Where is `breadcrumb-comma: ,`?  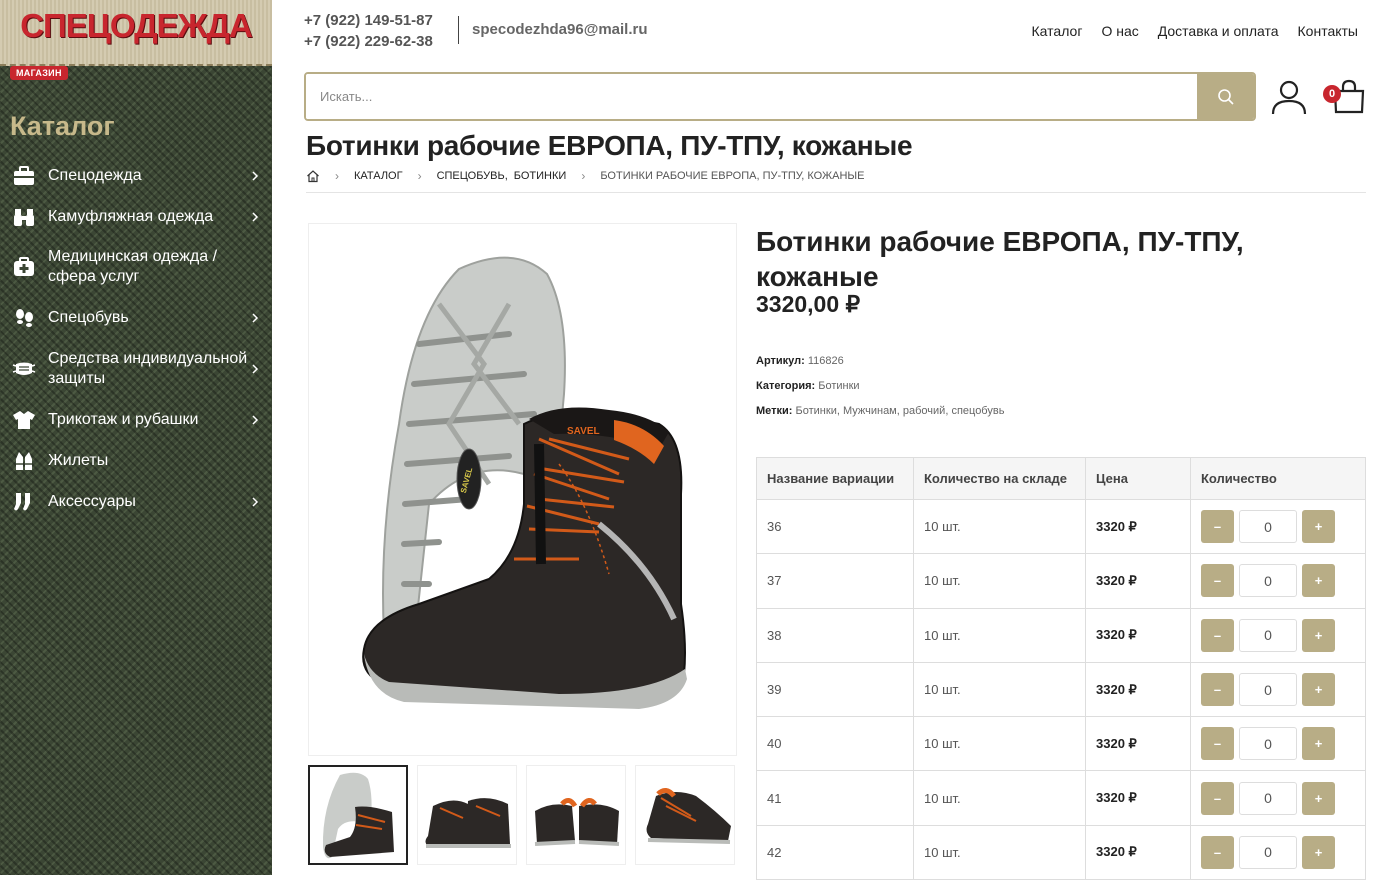
breadcrumb-comma: , is located at coordinates (506, 176).